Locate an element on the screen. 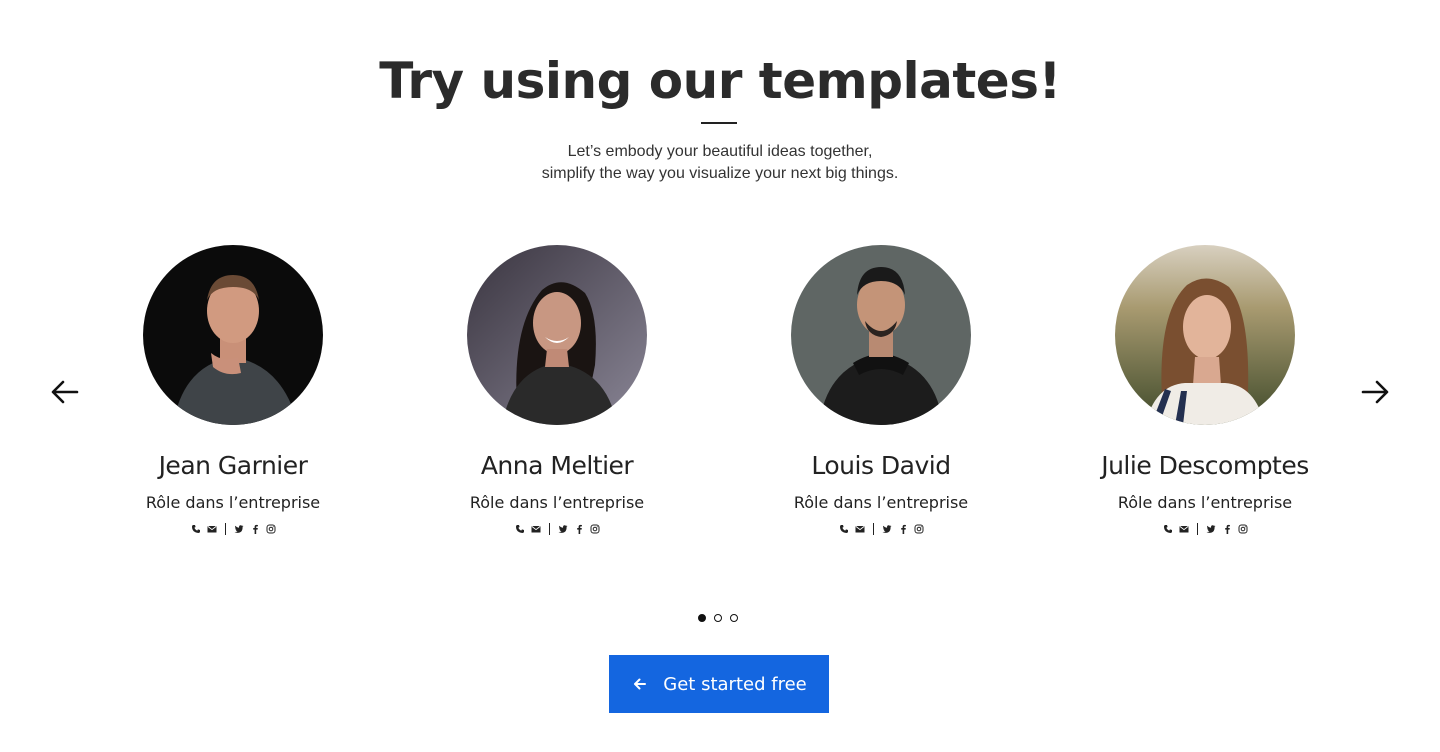 Image resolution: width=1440 pixels, height=752 pixels. get-started-button: Get started free is located at coordinates (719, 684).